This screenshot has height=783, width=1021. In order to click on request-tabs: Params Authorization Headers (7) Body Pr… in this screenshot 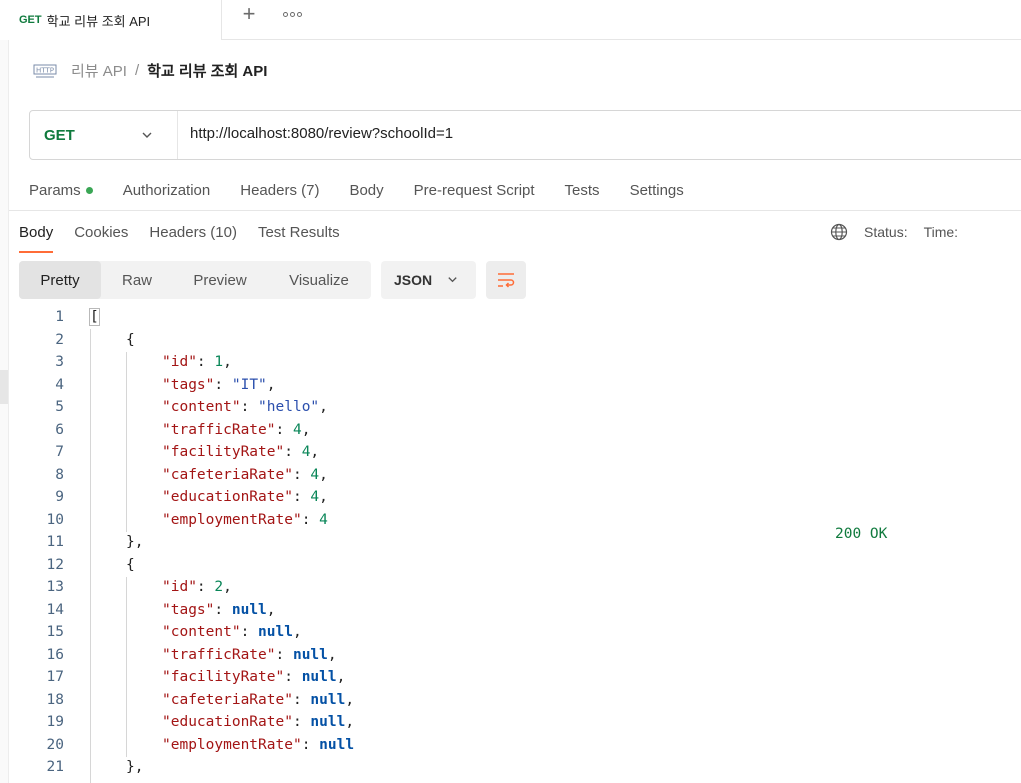, I will do `click(371, 190)`.